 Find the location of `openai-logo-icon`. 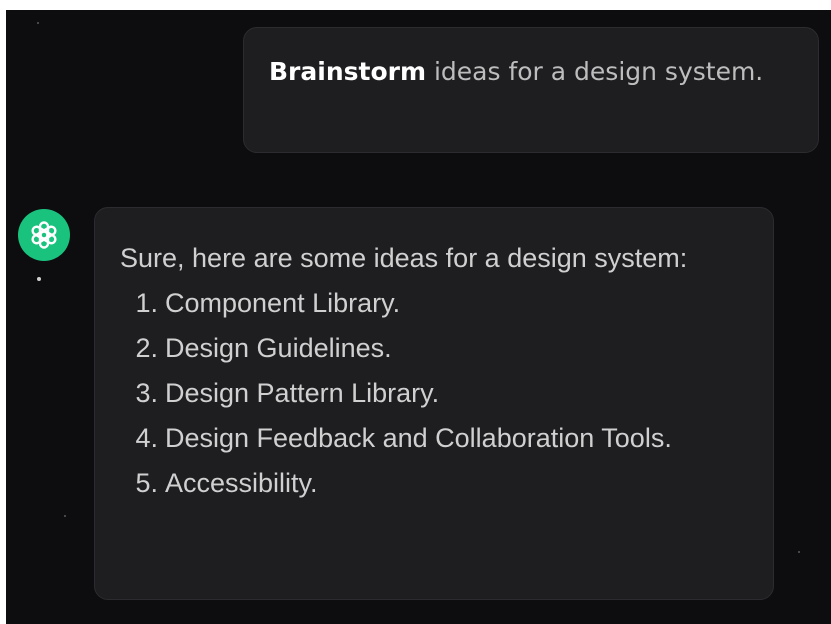

openai-logo-icon is located at coordinates (44, 235).